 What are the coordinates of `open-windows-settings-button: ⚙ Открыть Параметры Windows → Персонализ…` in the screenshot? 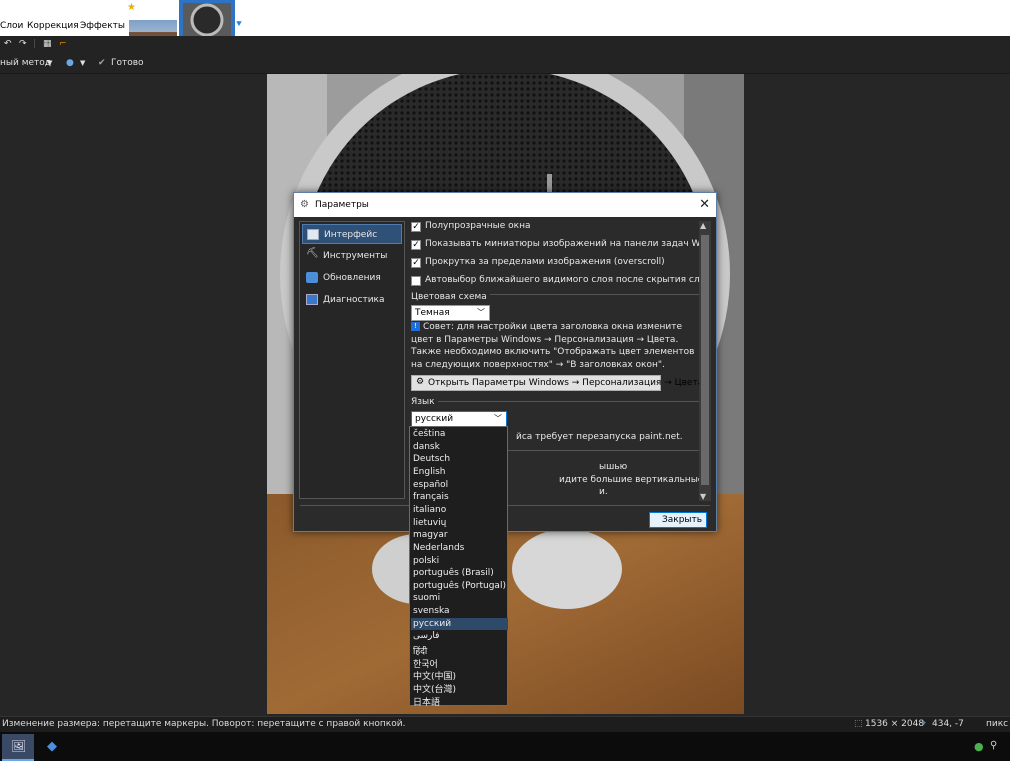 It's located at (555, 383).